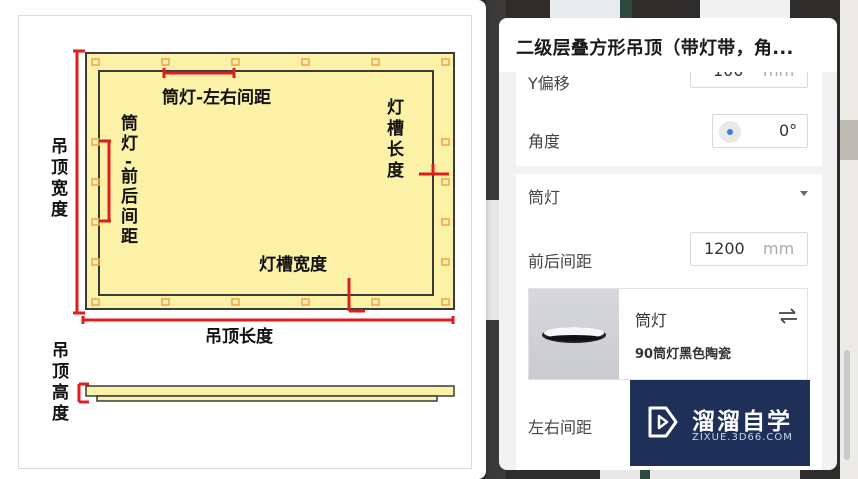 This screenshot has height=479, width=858. What do you see at coordinates (216, 97) in the screenshot?
I see `label-downlight-lr: 筒灯-左右间距` at bounding box center [216, 97].